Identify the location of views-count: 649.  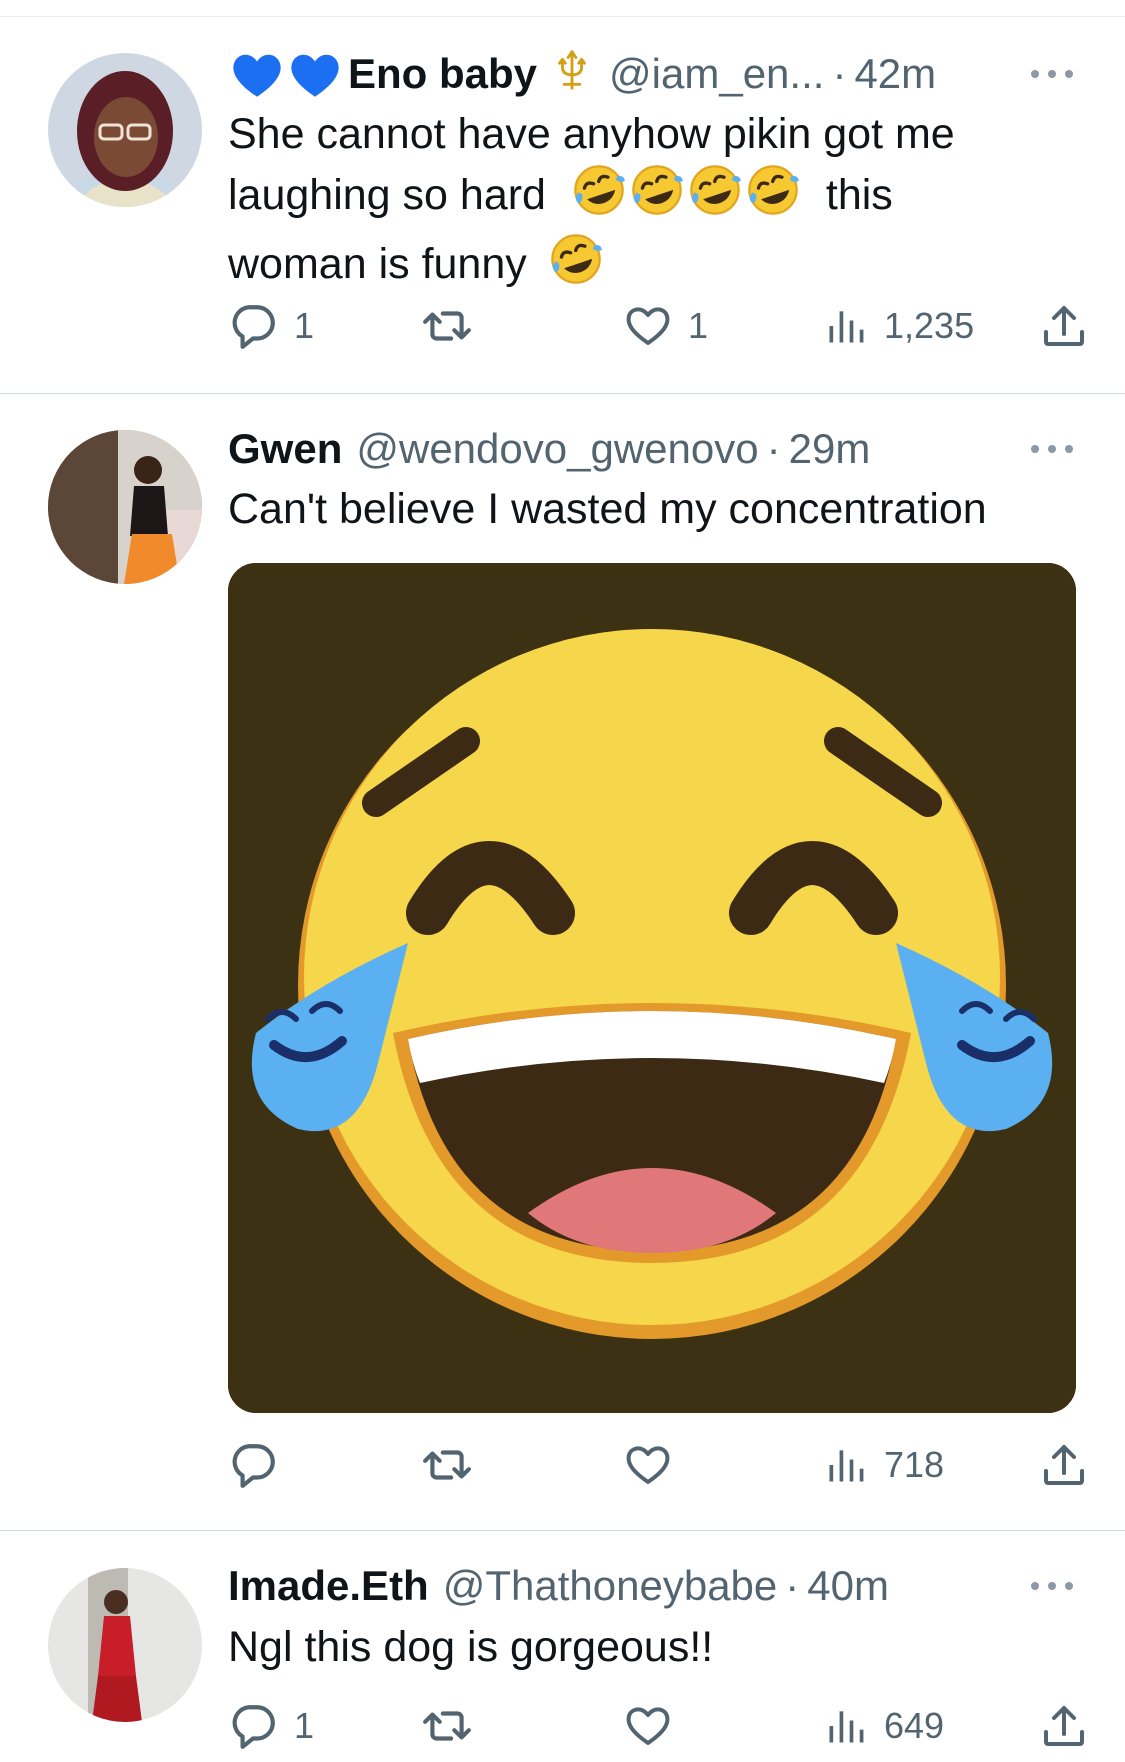
(914, 1725).